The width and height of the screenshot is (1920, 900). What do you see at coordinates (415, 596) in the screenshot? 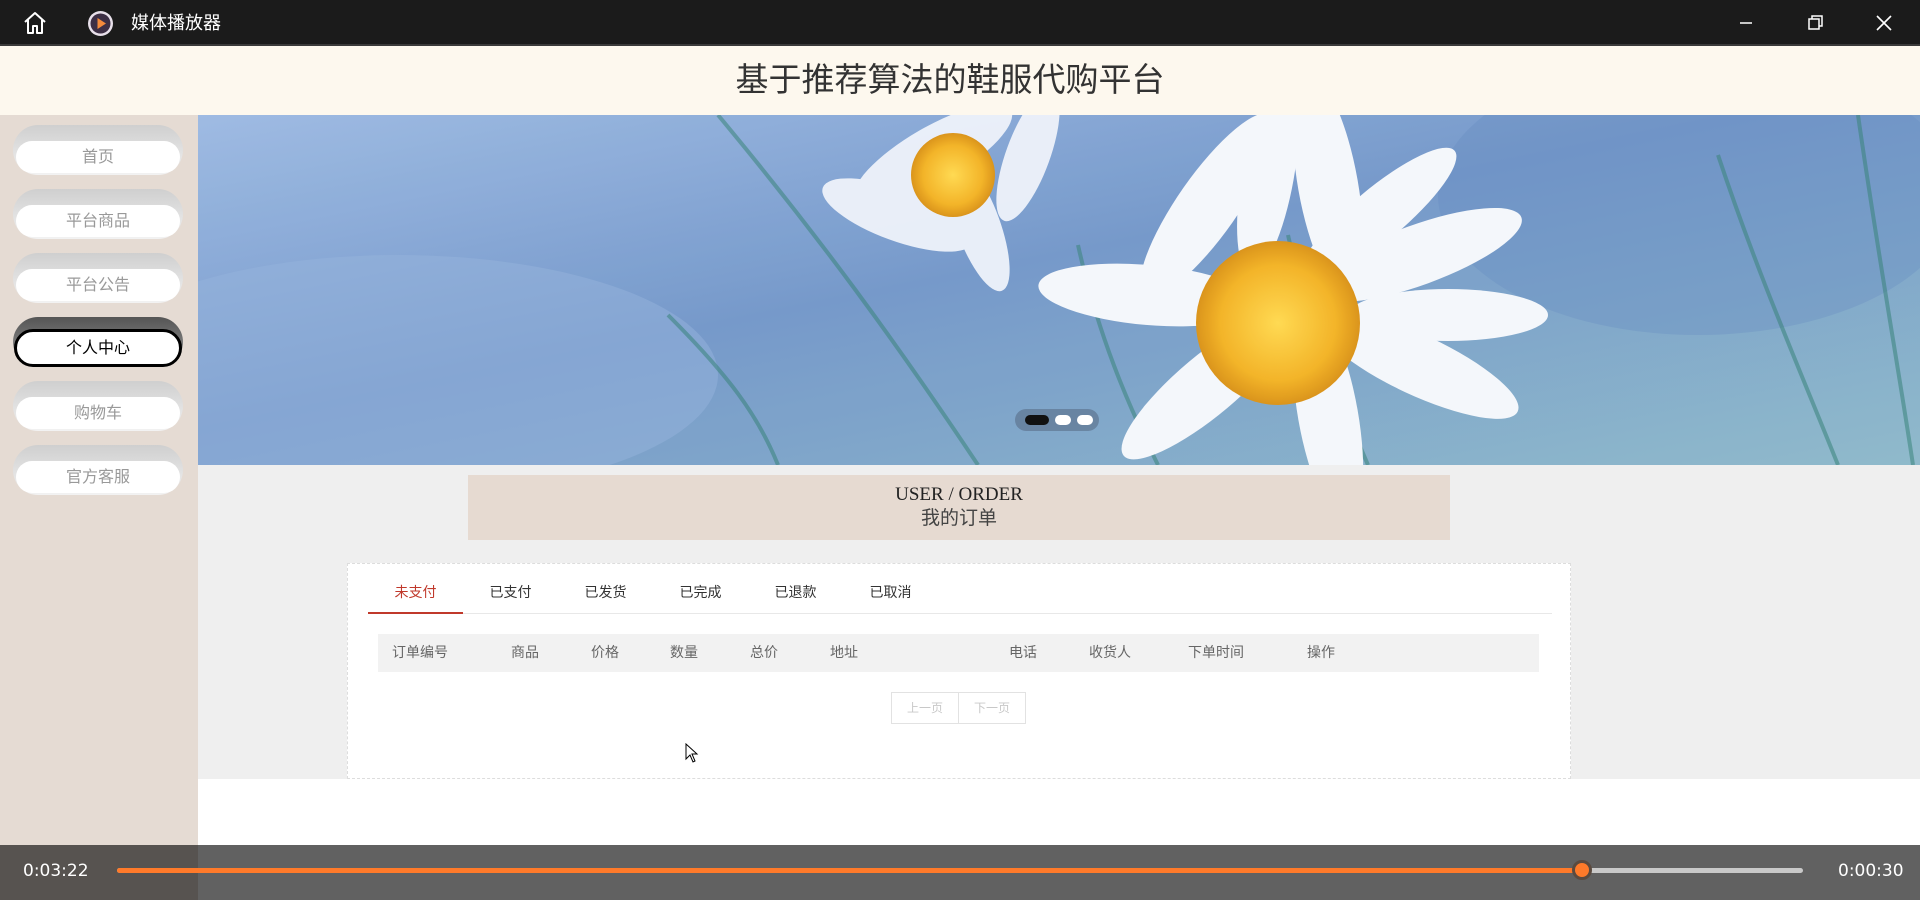
I see `tab-unpaid: 未支付` at bounding box center [415, 596].